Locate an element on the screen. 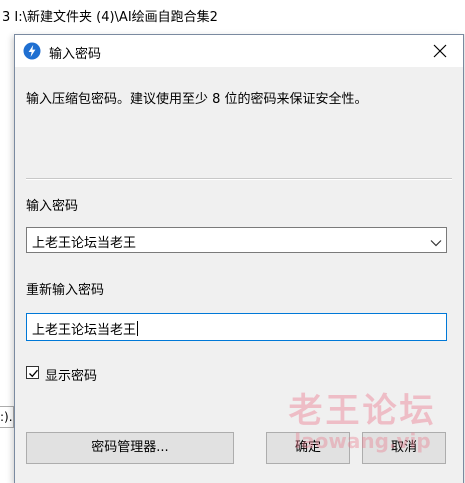  ok-button: 确定 is located at coordinates (308, 448).